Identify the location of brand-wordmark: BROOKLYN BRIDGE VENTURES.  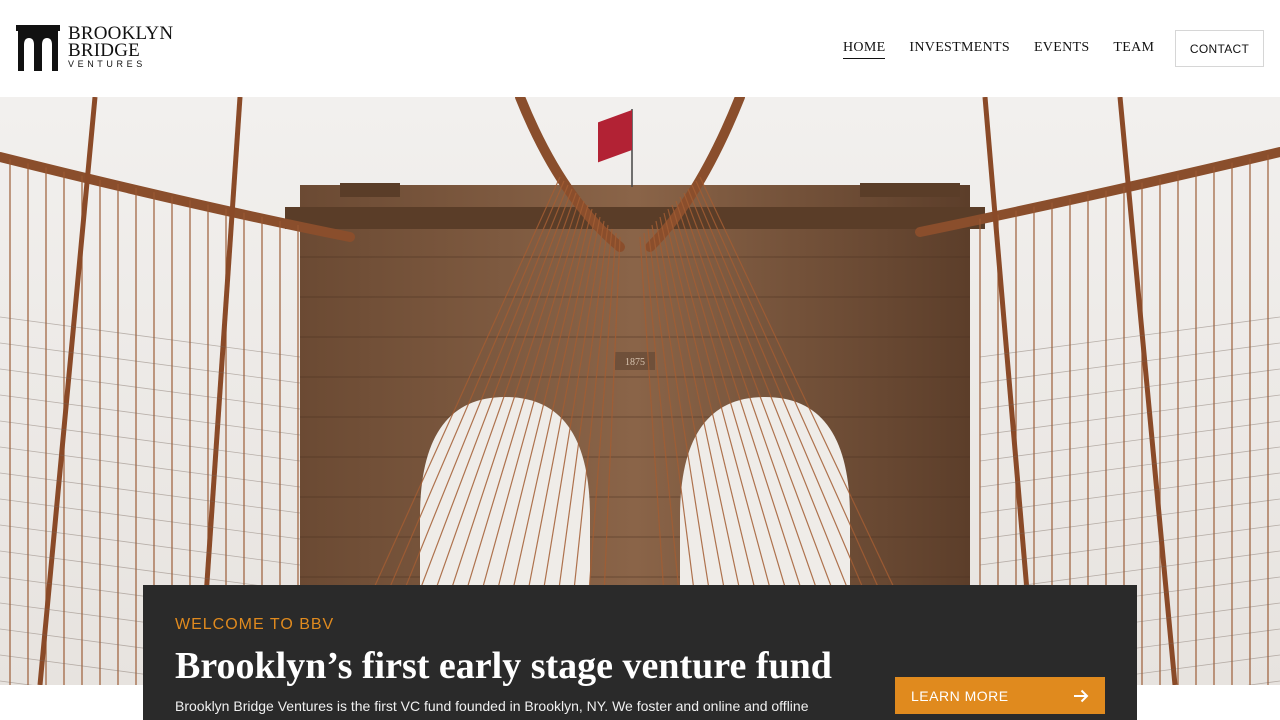
(120, 46).